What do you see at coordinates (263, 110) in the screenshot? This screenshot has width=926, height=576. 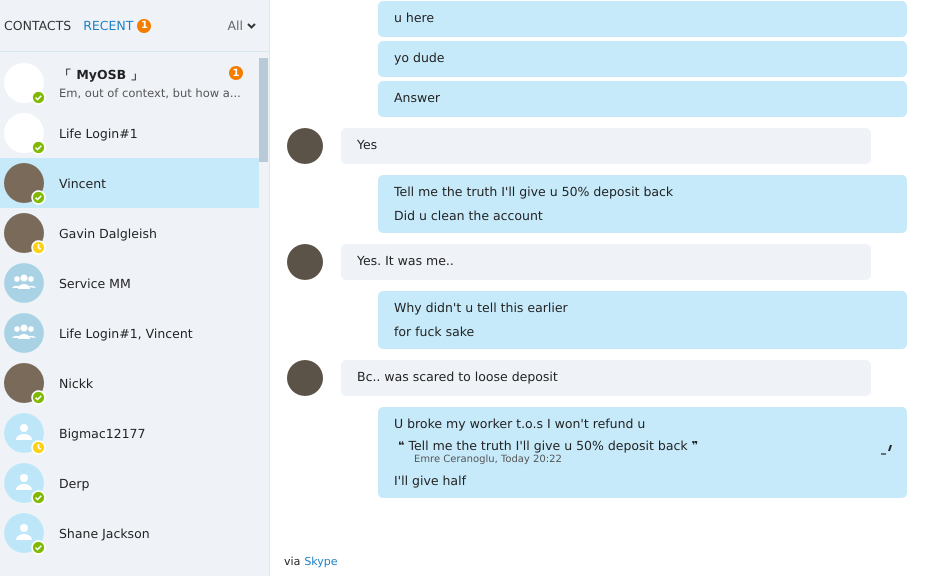 I see `scrollbar` at bounding box center [263, 110].